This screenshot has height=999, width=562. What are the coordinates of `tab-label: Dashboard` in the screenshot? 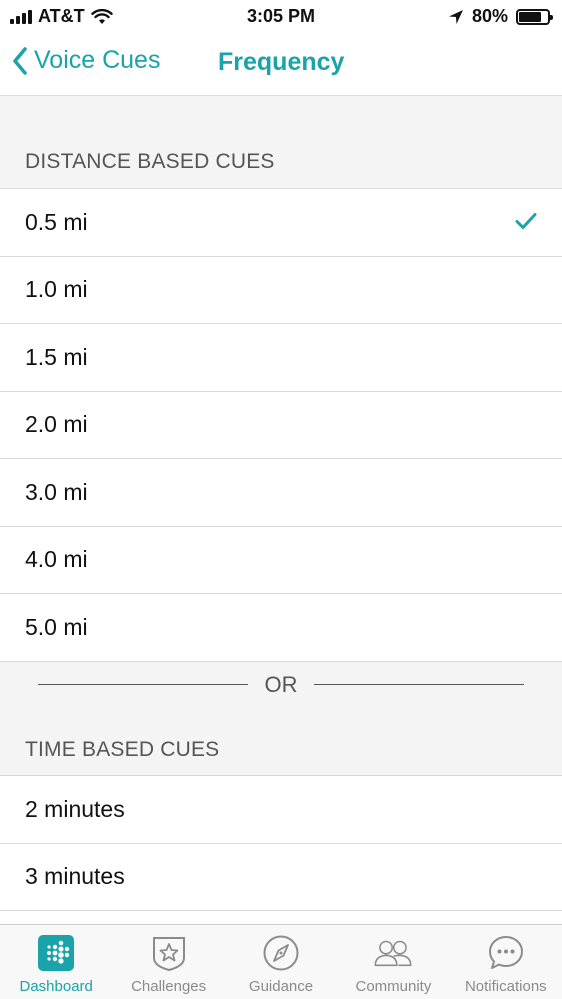 It's located at (56, 986).